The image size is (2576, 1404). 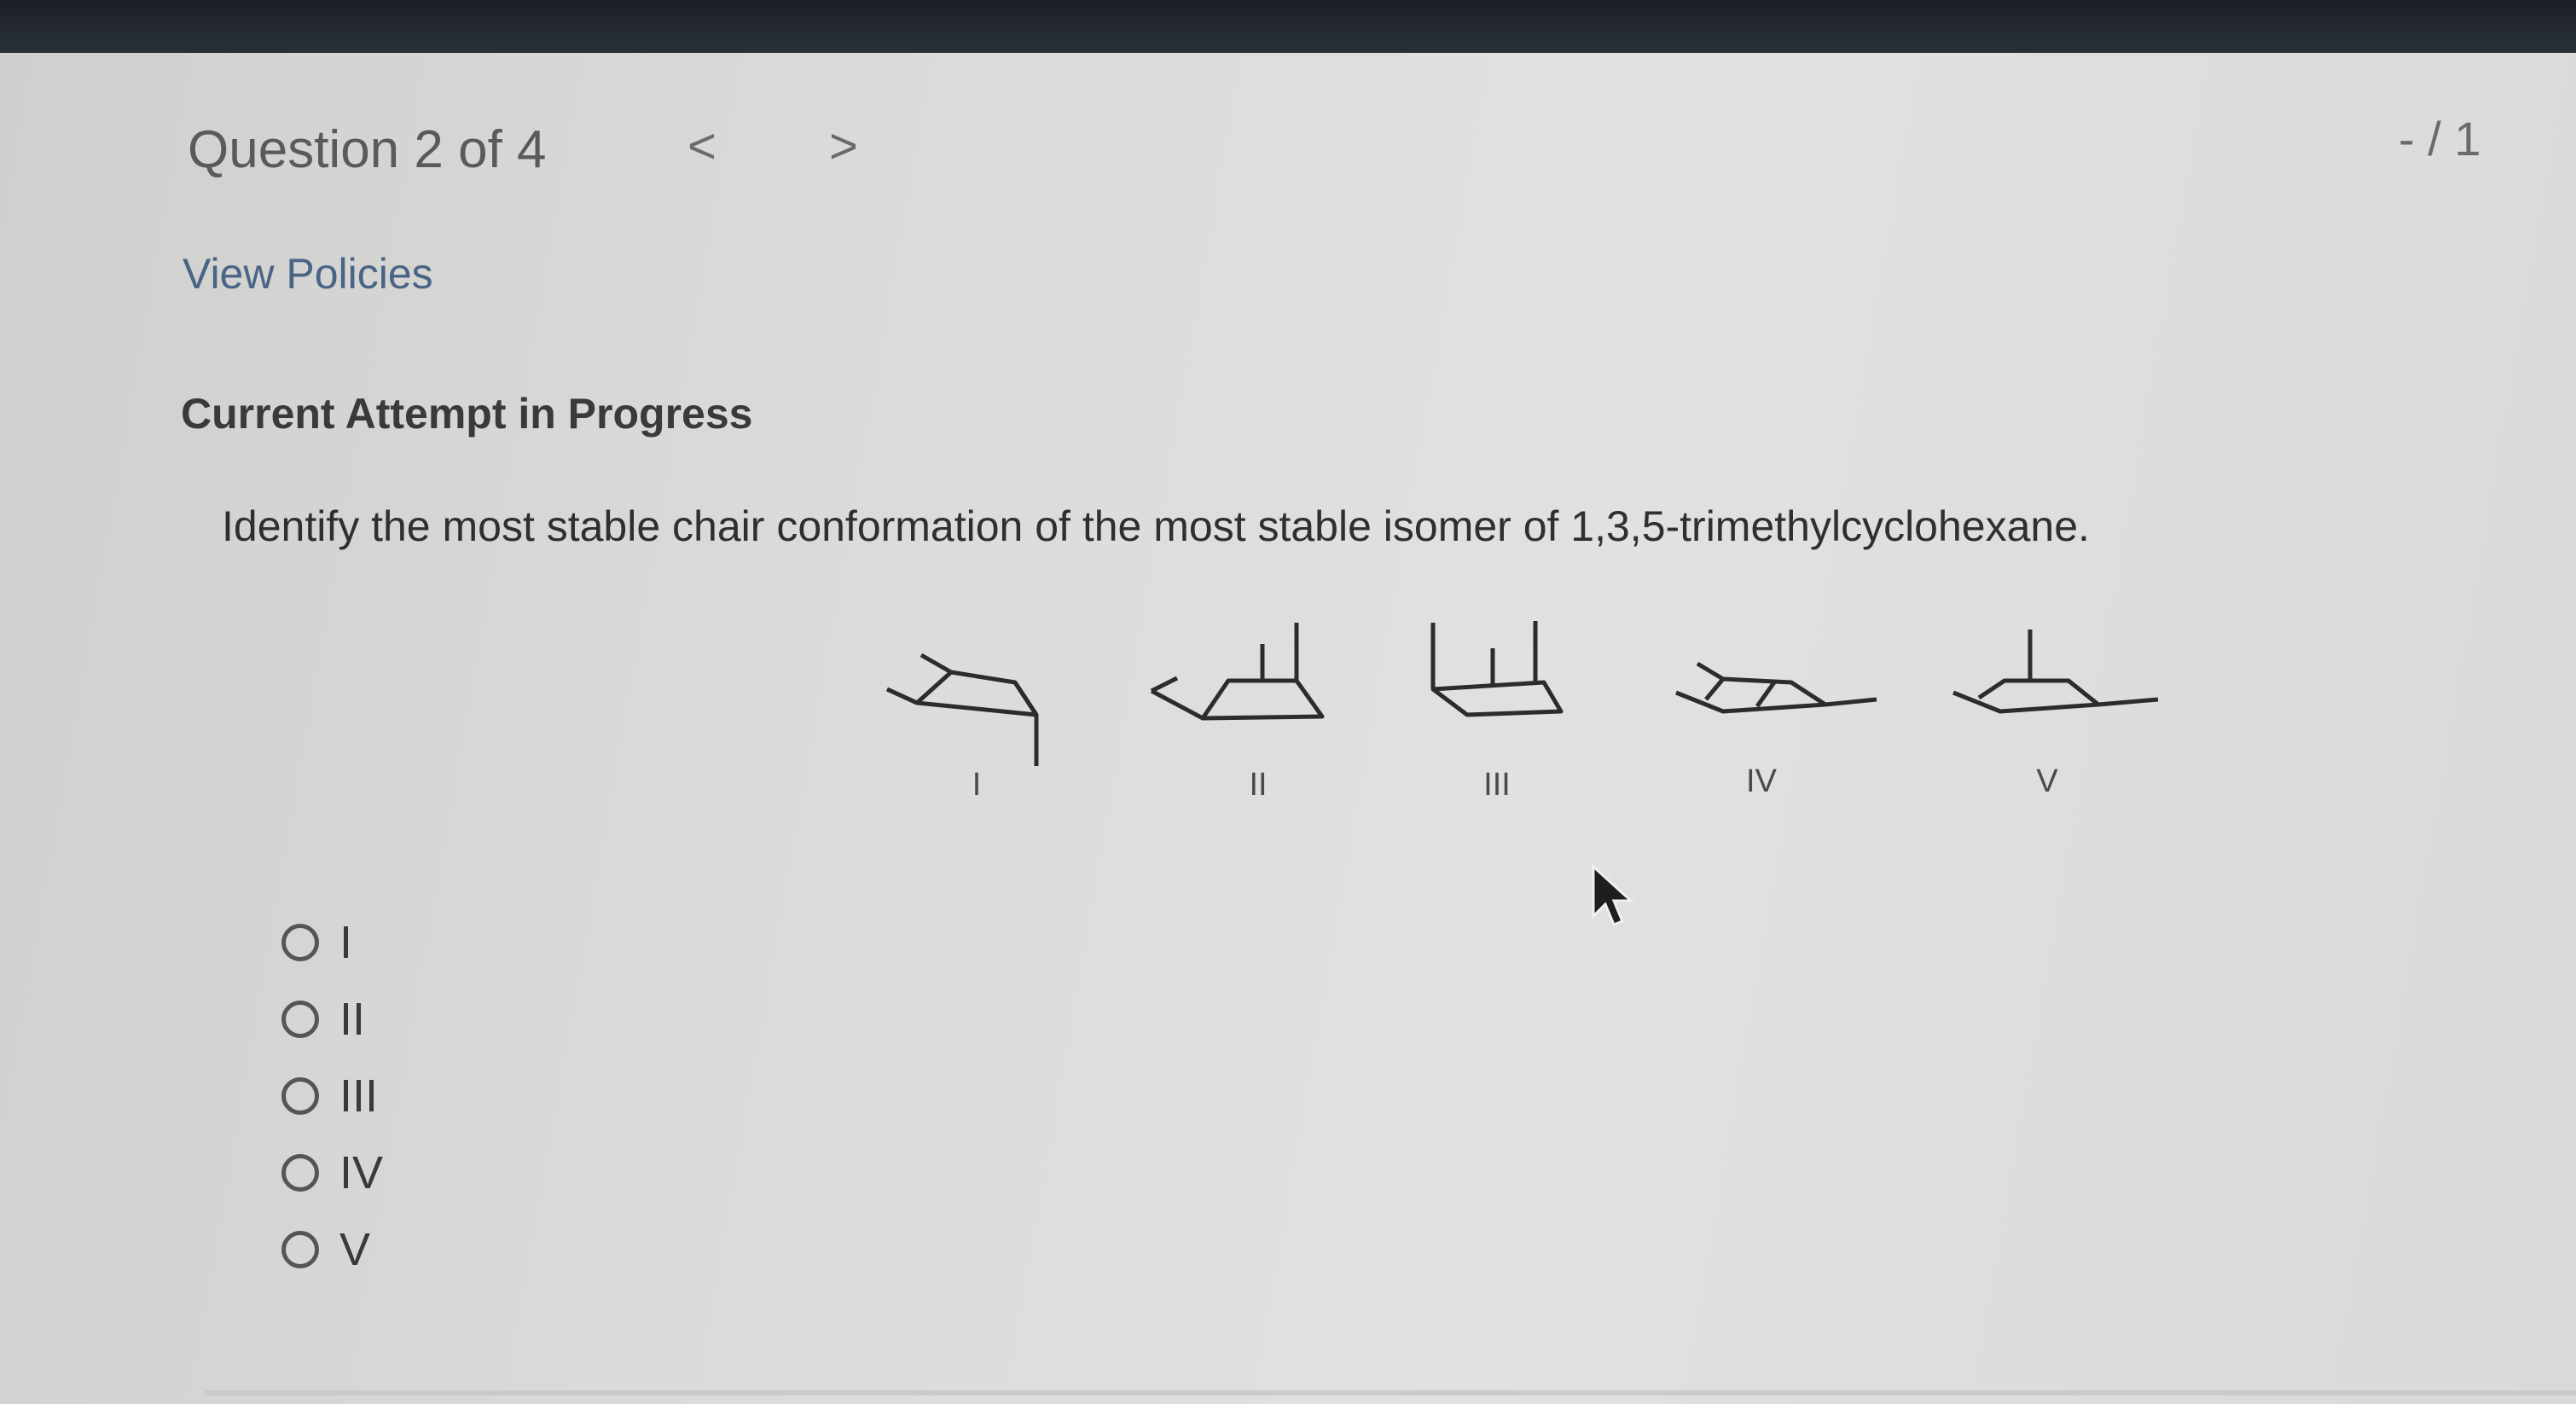 What do you see at coordinates (355, 1249) in the screenshot?
I see `choice-label: V` at bounding box center [355, 1249].